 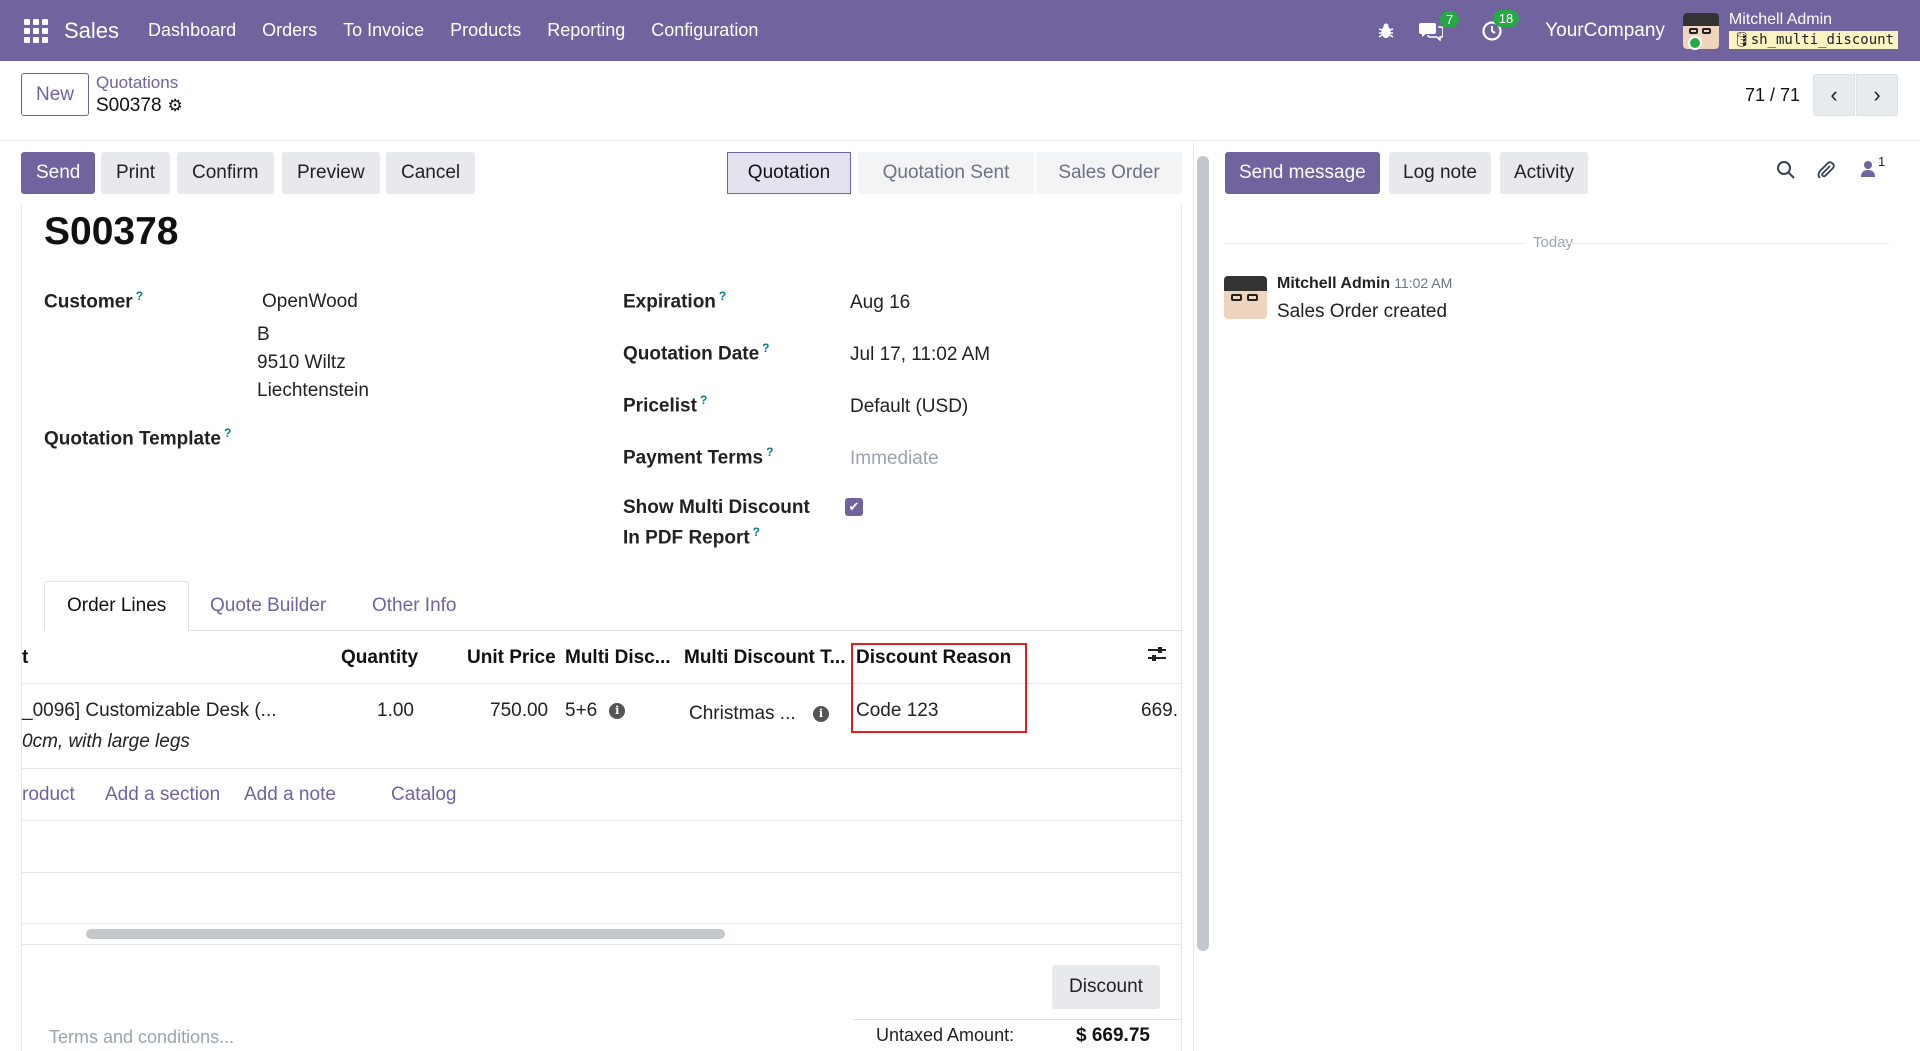 I want to click on line-multi-disc-value: 5+6, so click(x=581, y=710).